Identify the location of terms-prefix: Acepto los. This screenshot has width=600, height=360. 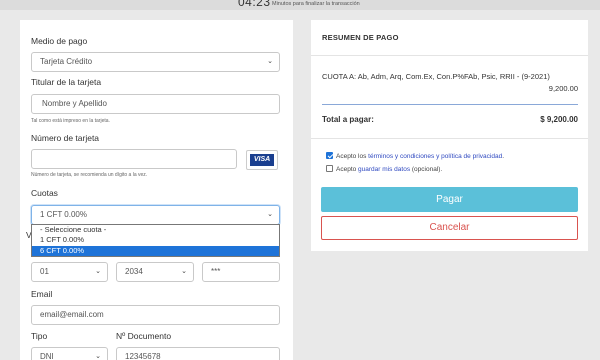
(352, 156).